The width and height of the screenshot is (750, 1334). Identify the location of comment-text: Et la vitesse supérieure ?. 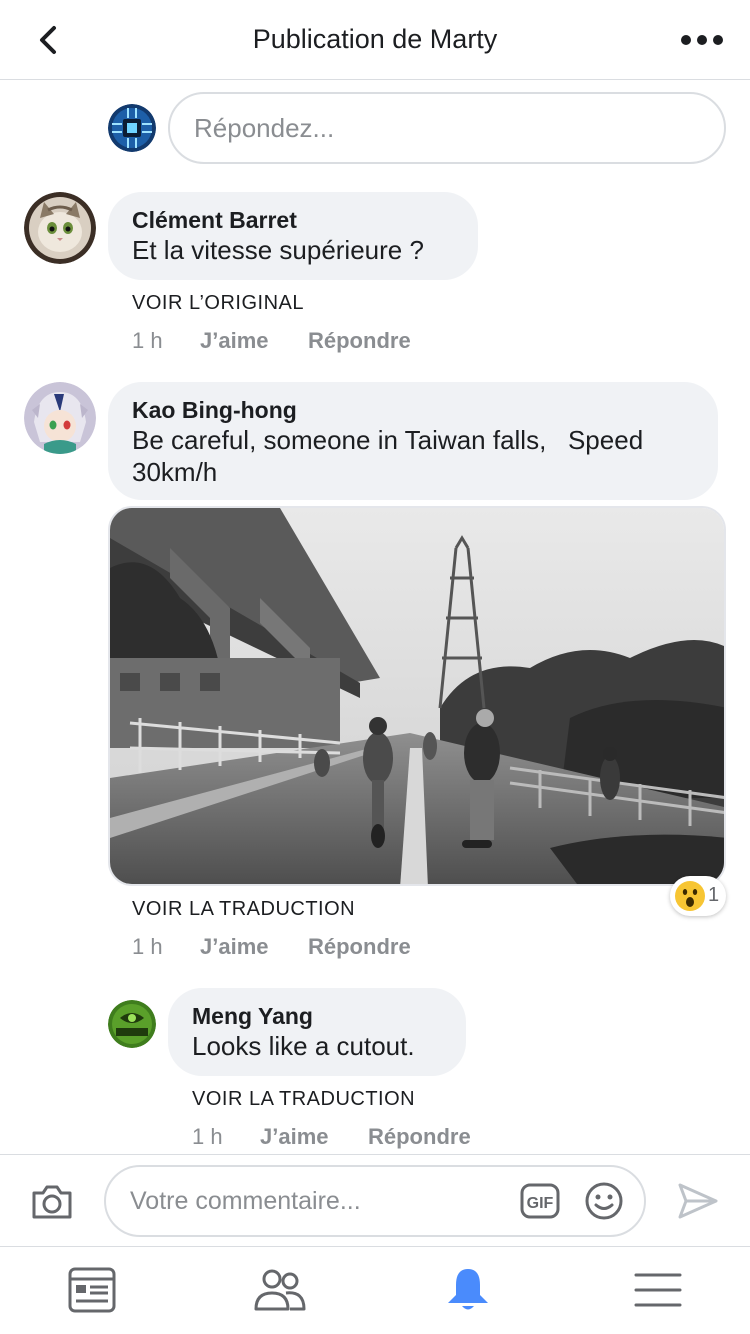
(278, 250).